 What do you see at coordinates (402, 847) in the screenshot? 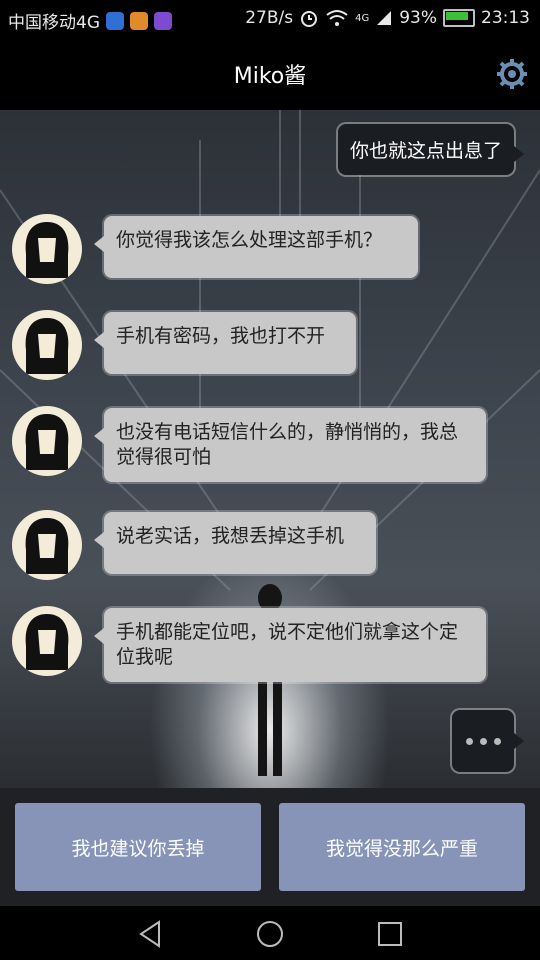
I see `reply-option-button: 我觉得没那么严重` at bounding box center [402, 847].